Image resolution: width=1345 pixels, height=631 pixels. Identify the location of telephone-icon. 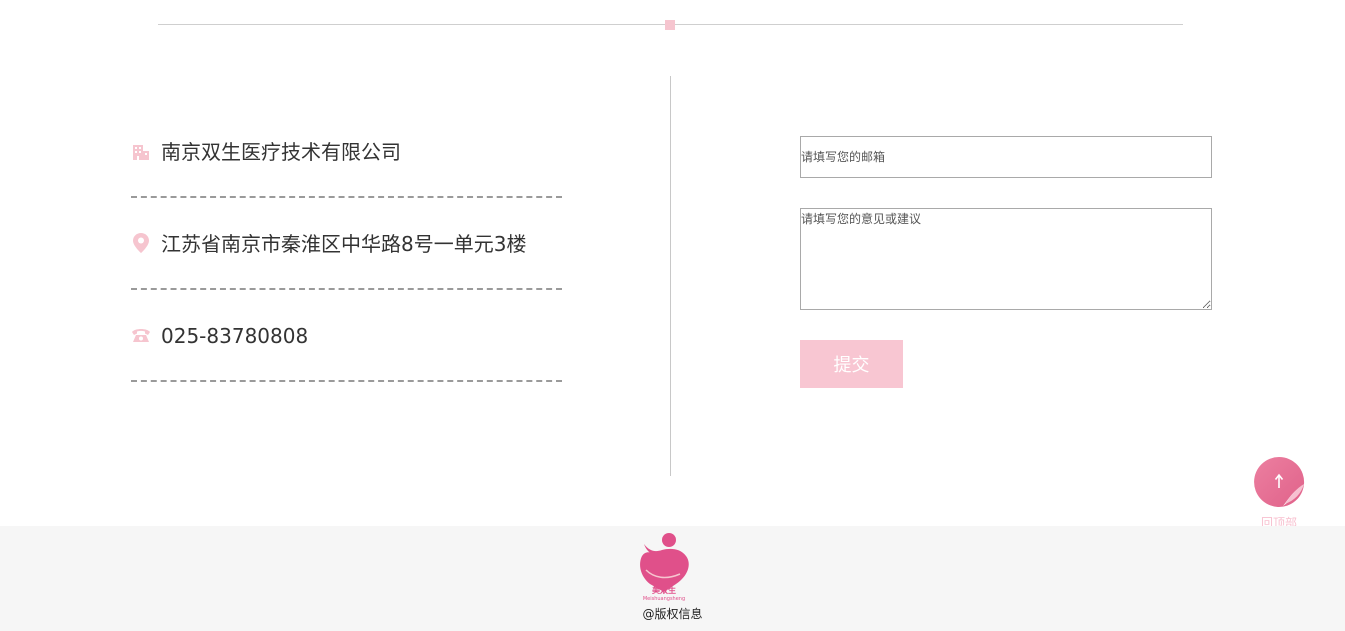
(141, 335).